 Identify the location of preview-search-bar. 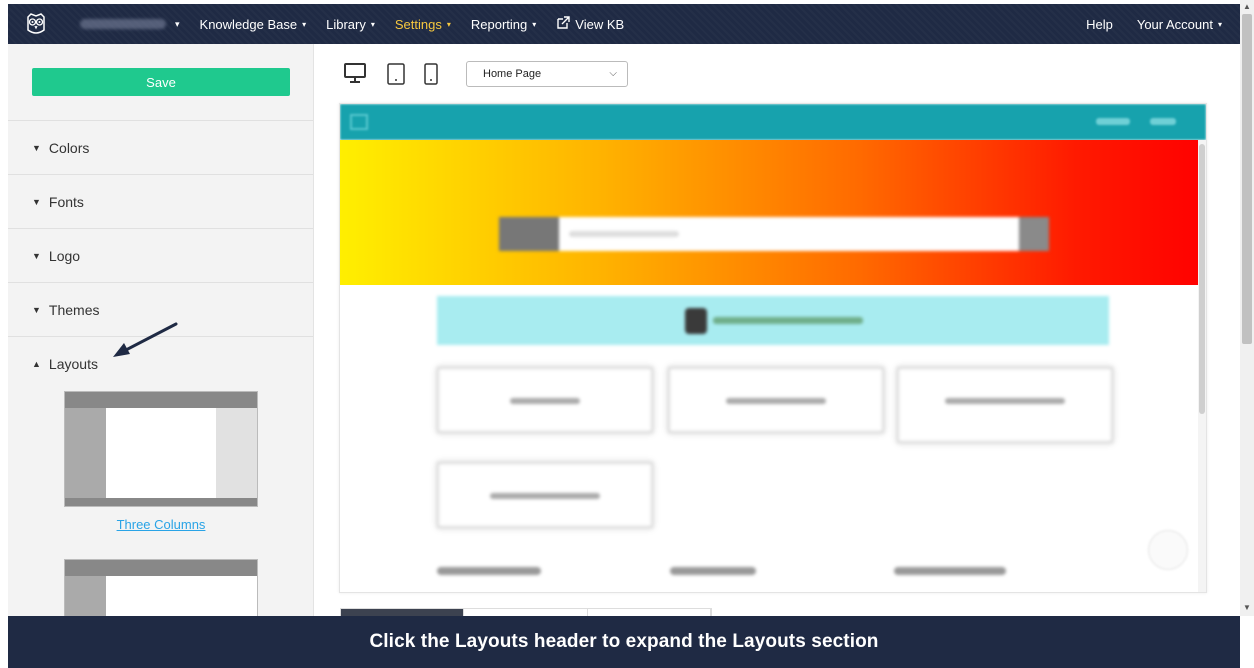
(774, 234).